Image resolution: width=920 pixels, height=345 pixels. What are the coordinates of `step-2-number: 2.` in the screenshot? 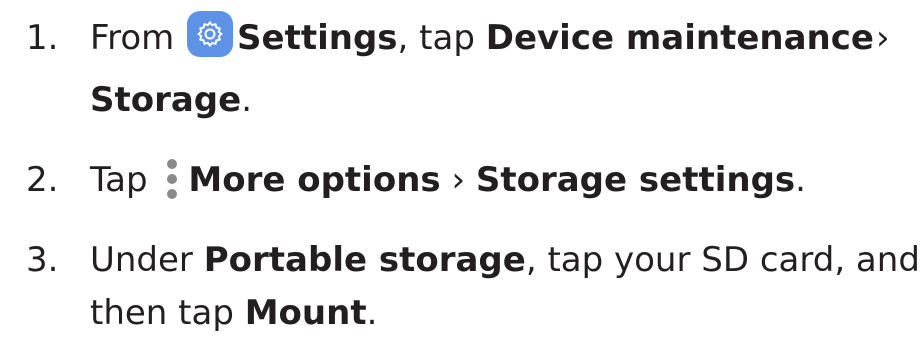 It's located at (42, 180).